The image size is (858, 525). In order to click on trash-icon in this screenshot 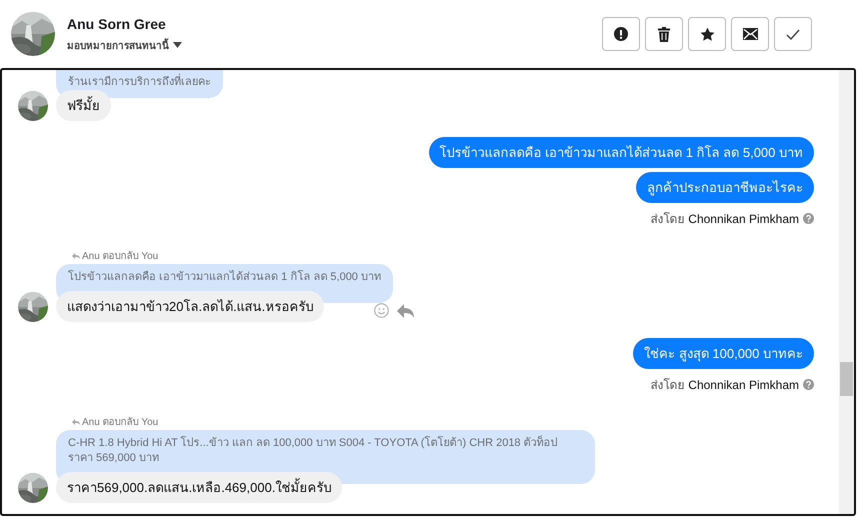, I will do `click(664, 34)`.